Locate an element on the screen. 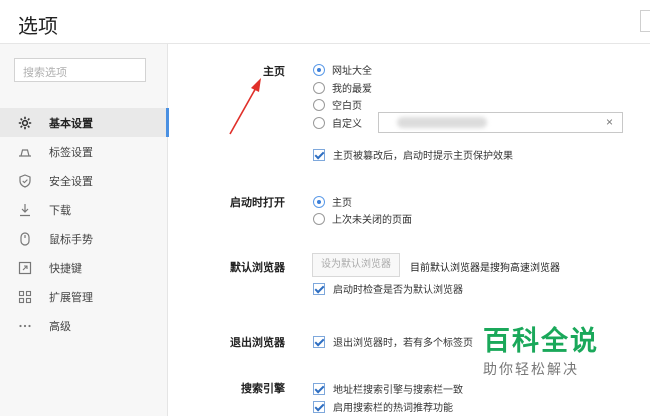  option-label: 启用搜索栏的热词推荐功能 is located at coordinates (393, 408).